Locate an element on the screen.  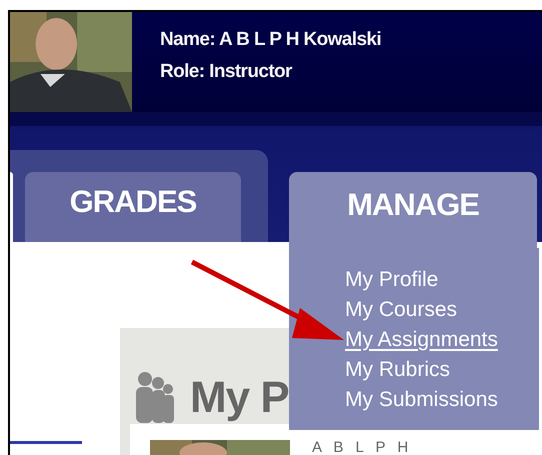
menu-item: My Assignments is located at coordinates (421, 339).